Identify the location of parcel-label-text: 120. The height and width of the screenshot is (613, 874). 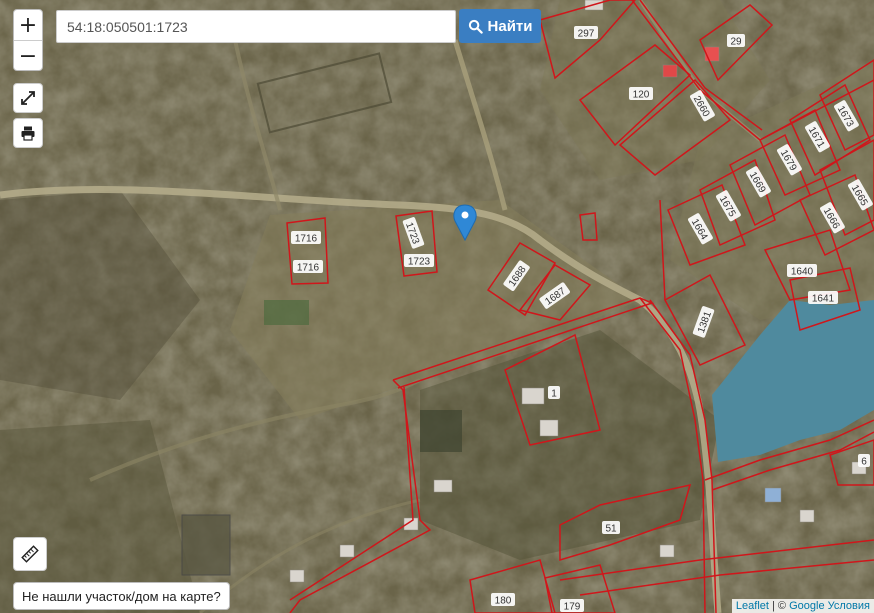
(641, 95).